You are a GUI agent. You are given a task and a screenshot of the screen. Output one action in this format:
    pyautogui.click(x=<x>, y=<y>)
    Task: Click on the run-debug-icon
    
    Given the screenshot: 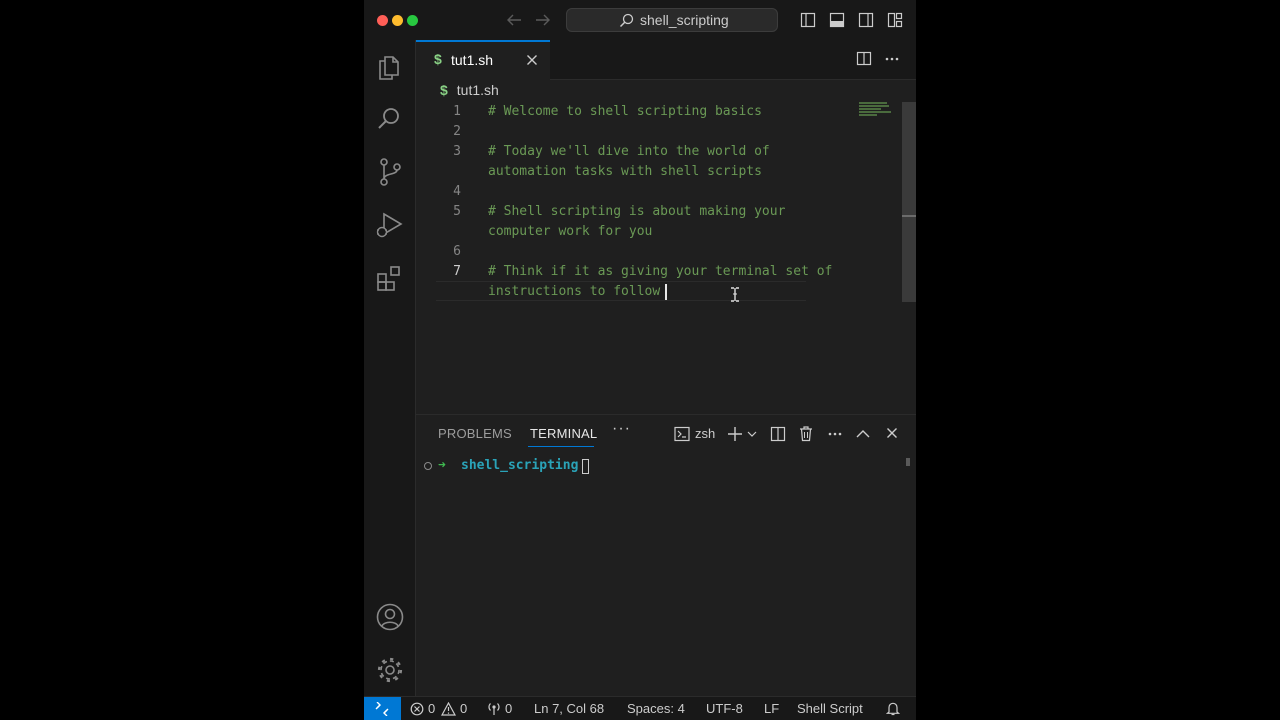 What is the action you would take?
    pyautogui.click(x=390, y=225)
    